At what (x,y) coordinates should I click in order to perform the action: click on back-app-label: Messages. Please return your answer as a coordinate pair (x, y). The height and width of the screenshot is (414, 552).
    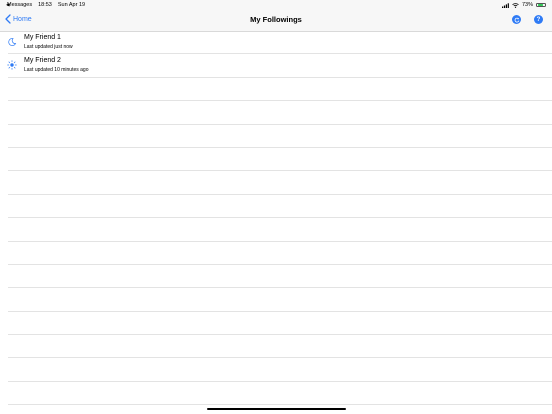
    Looking at the image, I should click on (20, 5).